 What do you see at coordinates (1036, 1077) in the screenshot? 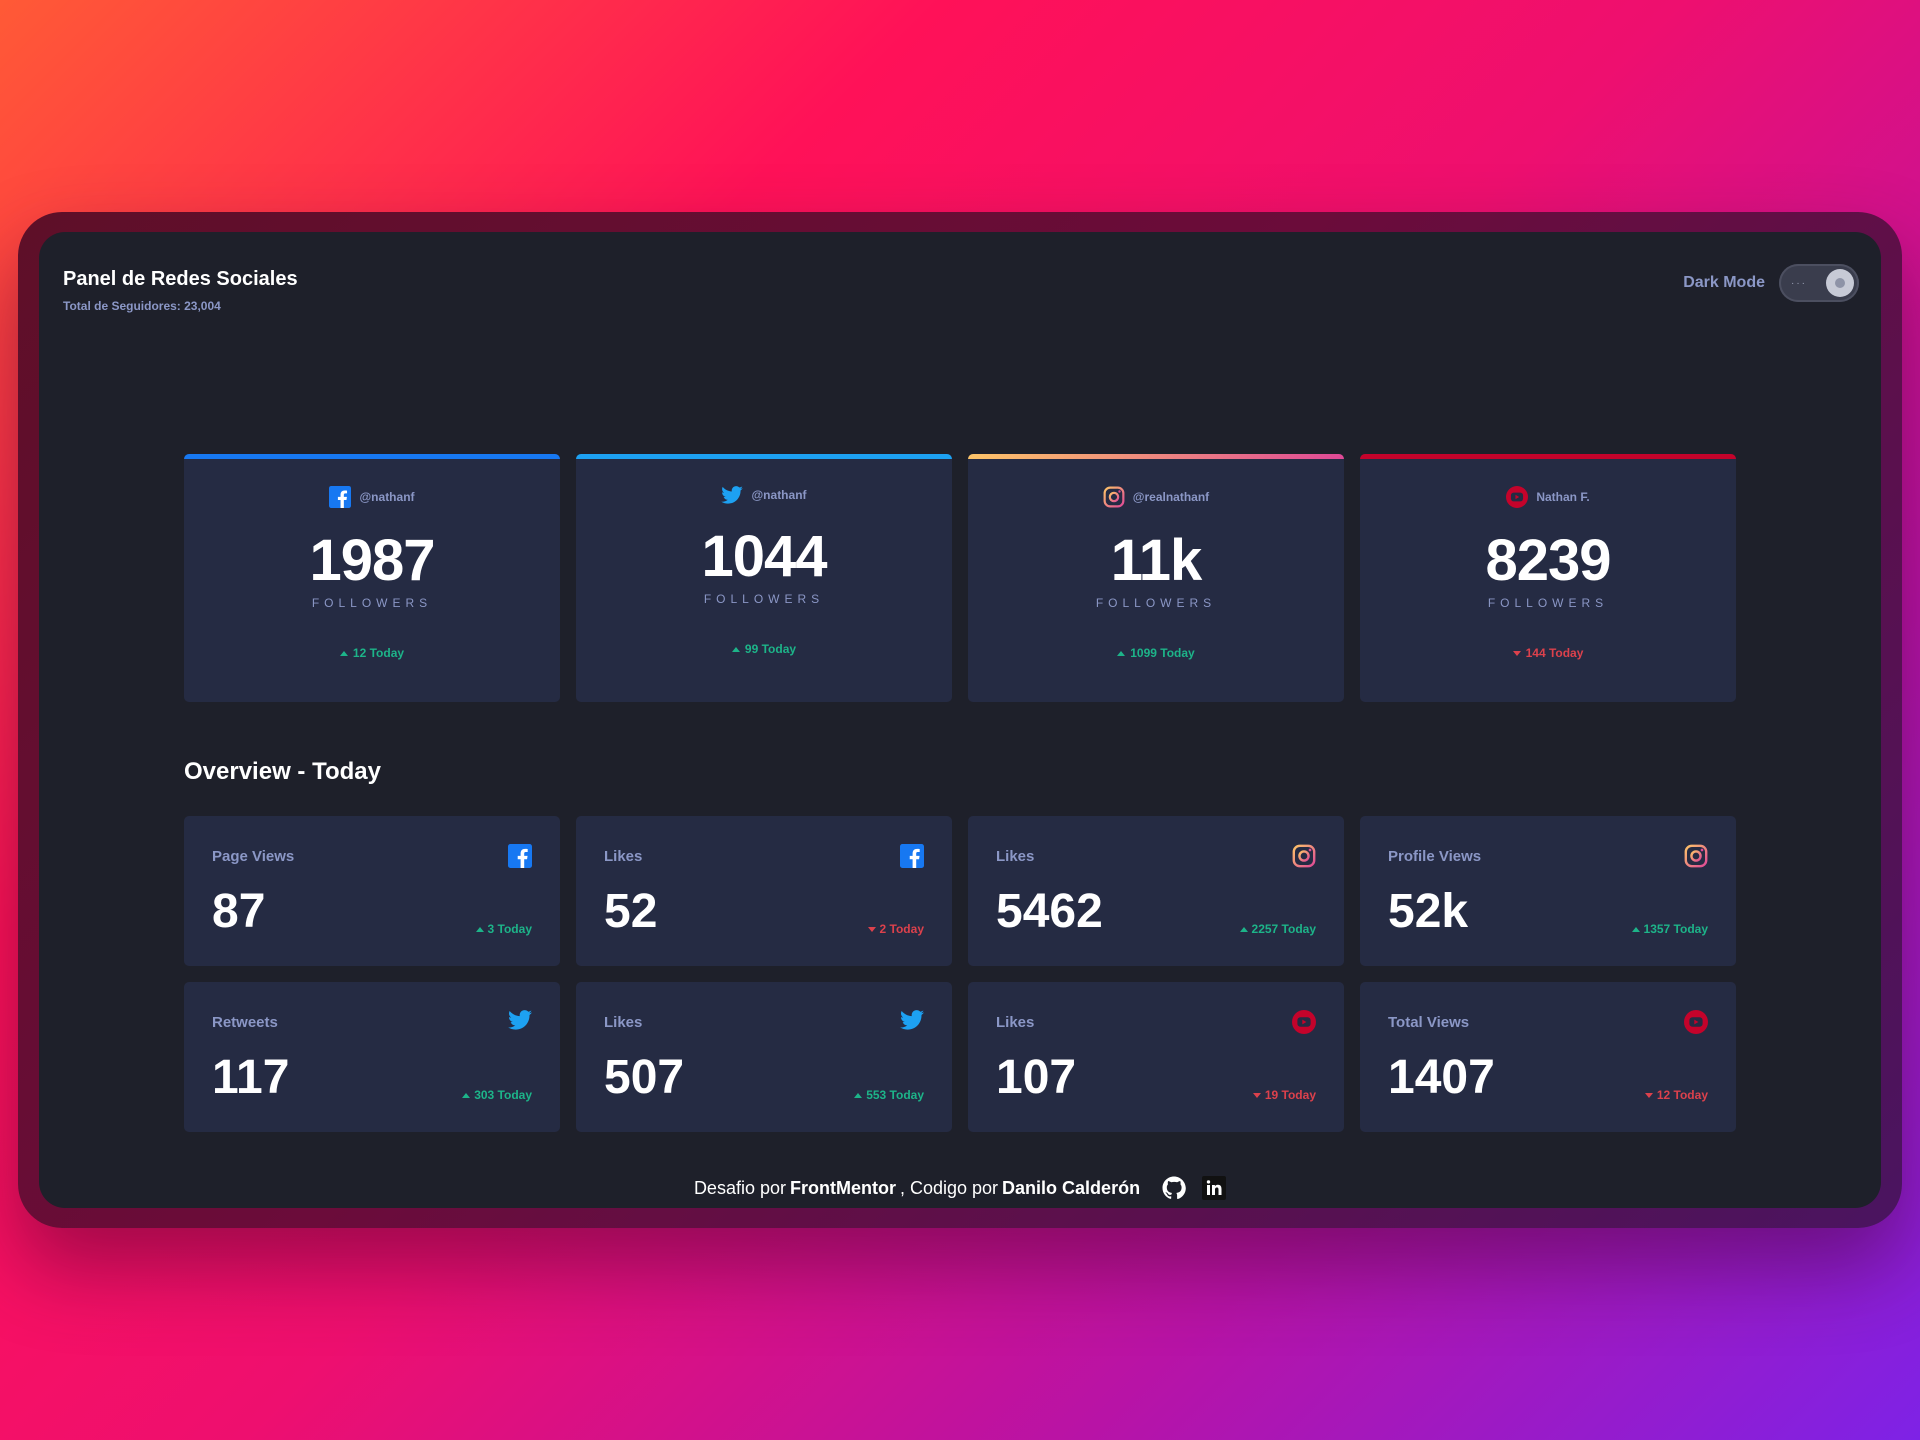
I see `metric-value: 107` at bounding box center [1036, 1077].